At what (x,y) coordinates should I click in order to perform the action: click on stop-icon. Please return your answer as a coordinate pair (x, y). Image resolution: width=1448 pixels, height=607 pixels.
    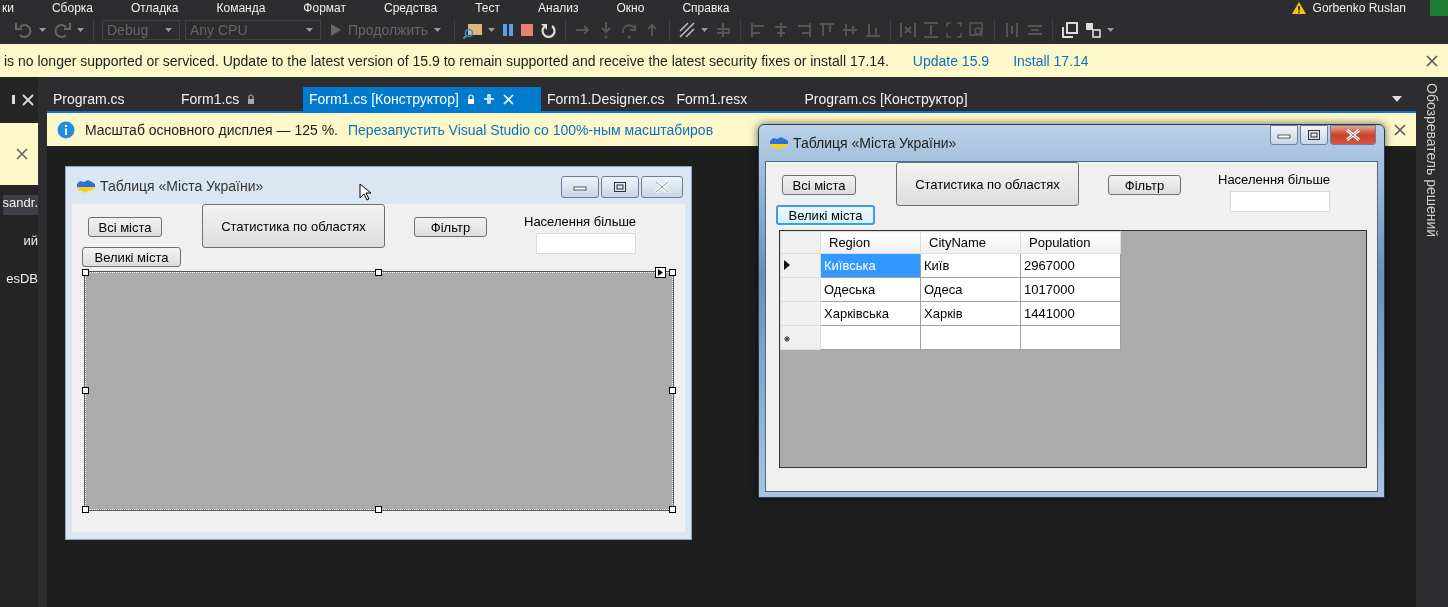
    Looking at the image, I should click on (527, 30).